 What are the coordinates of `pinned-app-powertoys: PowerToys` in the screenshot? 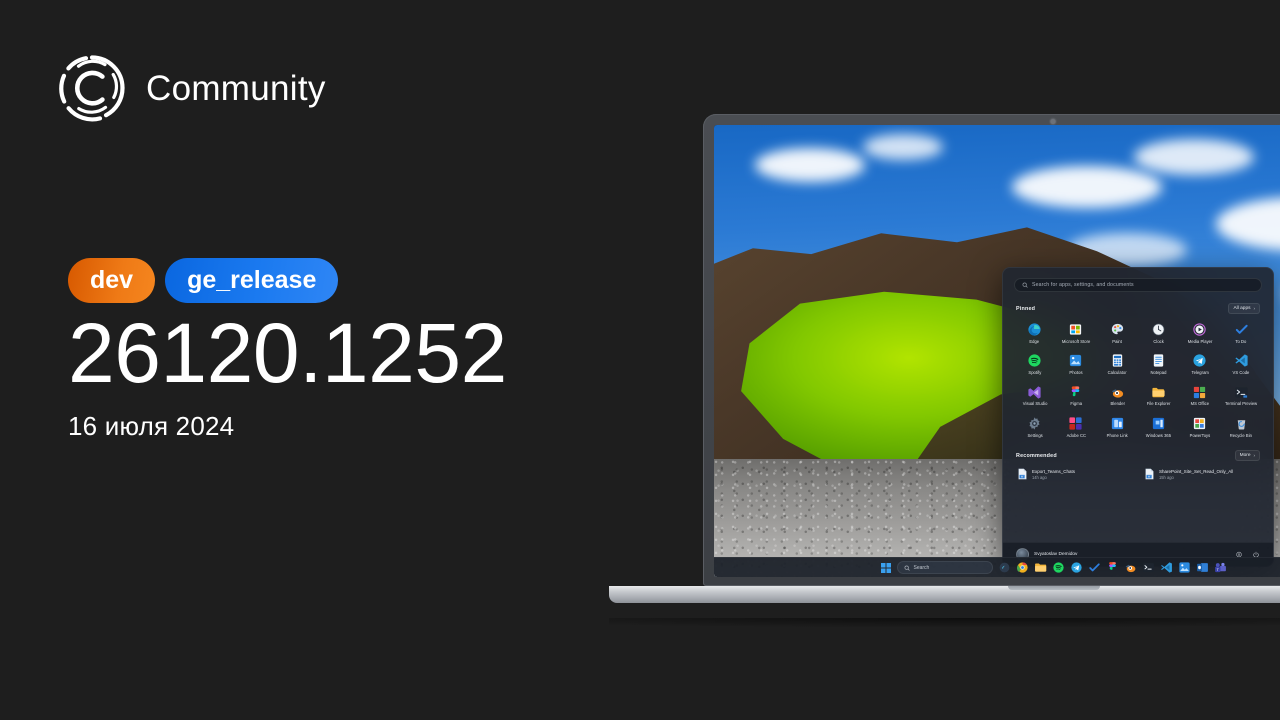 It's located at (1199, 427).